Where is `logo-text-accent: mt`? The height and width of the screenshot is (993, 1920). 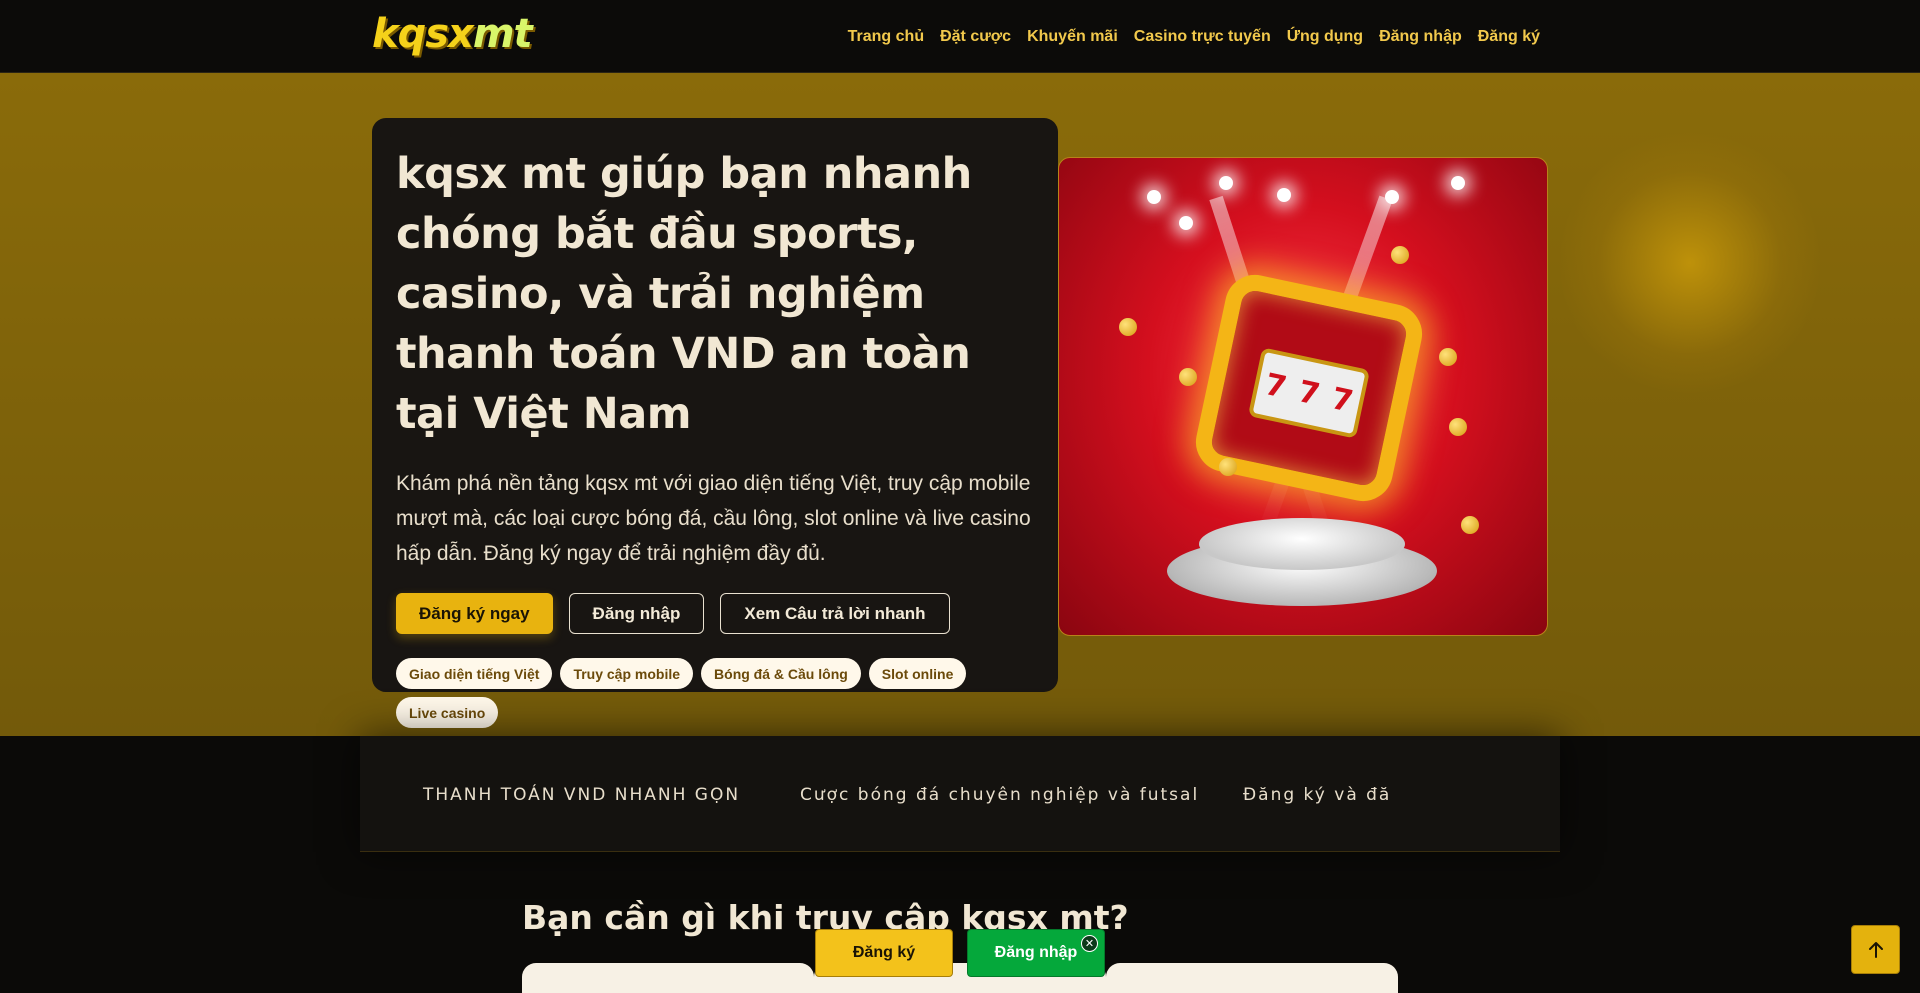
logo-text-accent: mt is located at coordinates (502, 34).